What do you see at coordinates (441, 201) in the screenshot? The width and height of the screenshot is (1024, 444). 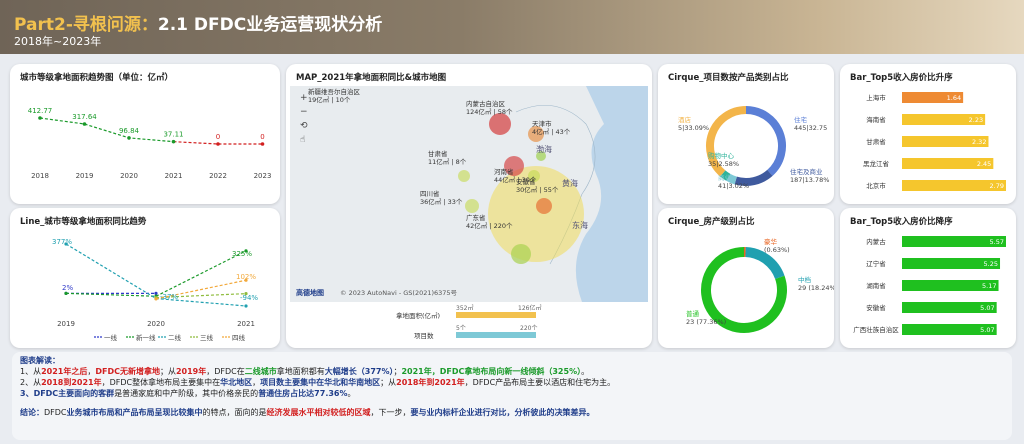 I see `map-region-info-6: 36亿㎡ | 33个` at bounding box center [441, 201].